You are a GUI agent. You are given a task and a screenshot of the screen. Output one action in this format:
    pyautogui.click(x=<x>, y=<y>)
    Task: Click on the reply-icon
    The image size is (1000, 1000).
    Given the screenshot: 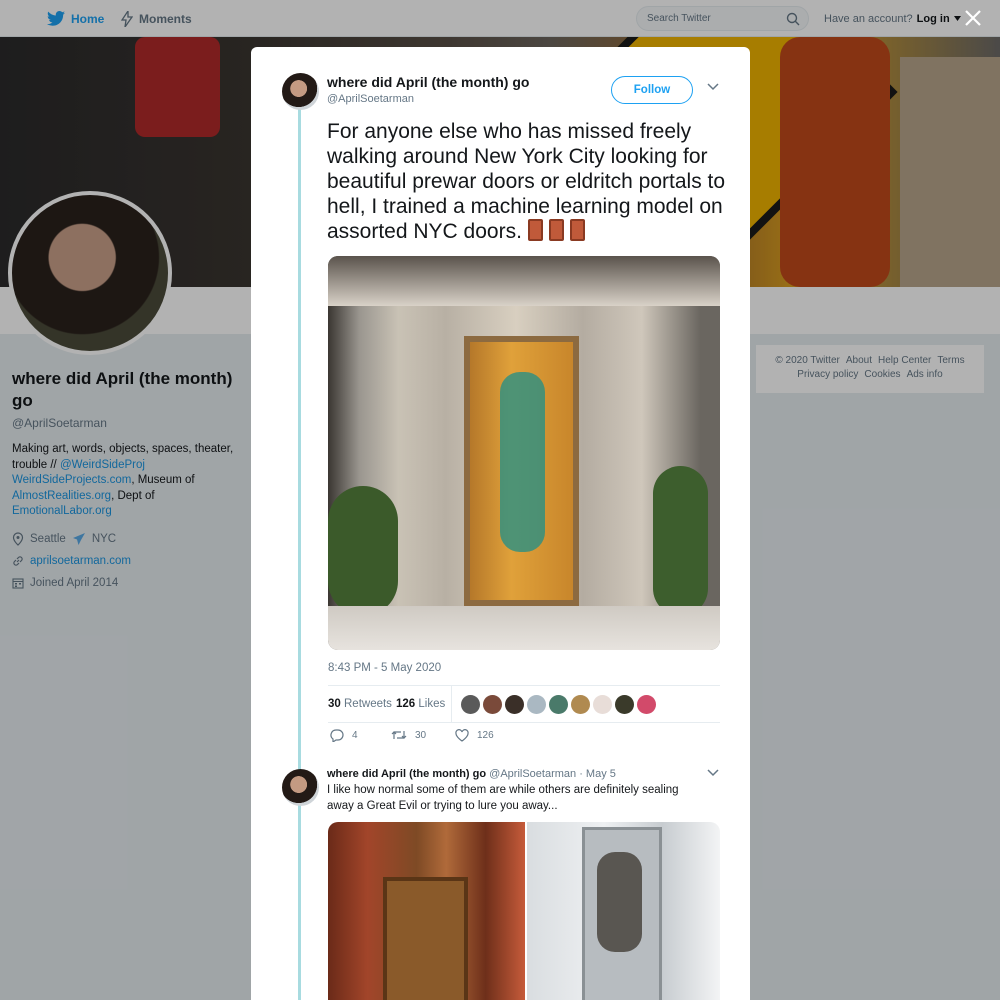 What is the action you would take?
    pyautogui.click(x=337, y=735)
    